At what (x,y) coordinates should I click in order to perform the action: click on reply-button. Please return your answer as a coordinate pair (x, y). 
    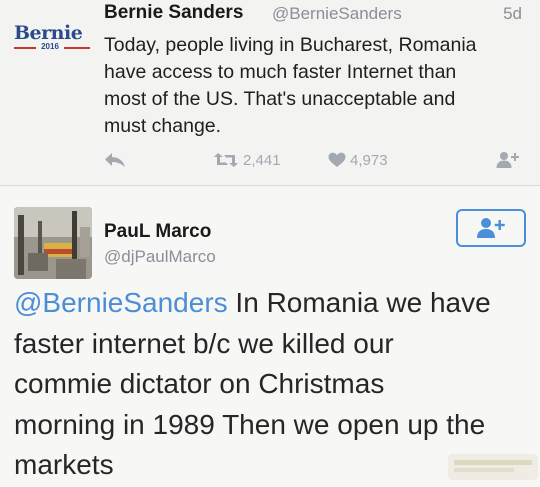
    Looking at the image, I should click on (115, 160).